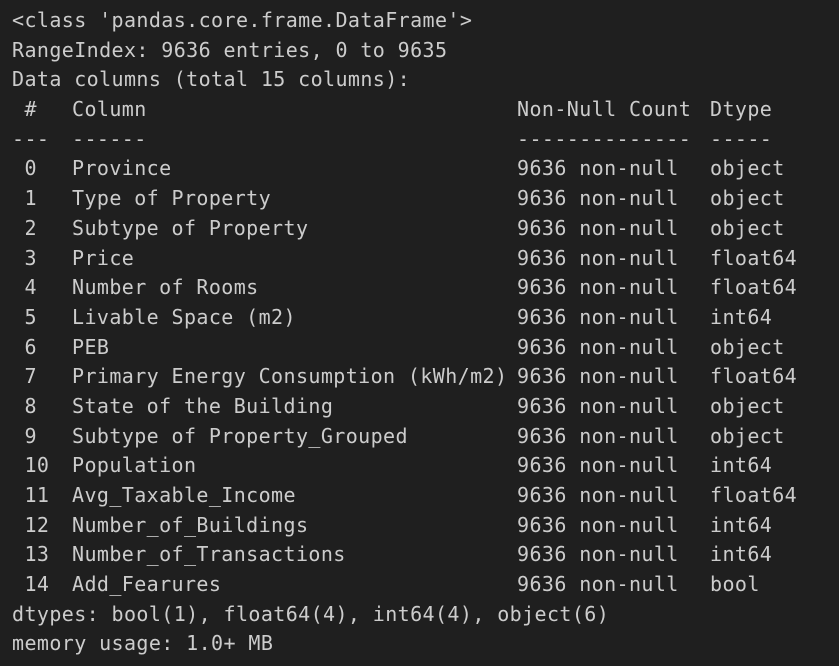  What do you see at coordinates (209, 554) in the screenshot?
I see `row-column-name: Number_of_Transactions` at bounding box center [209, 554].